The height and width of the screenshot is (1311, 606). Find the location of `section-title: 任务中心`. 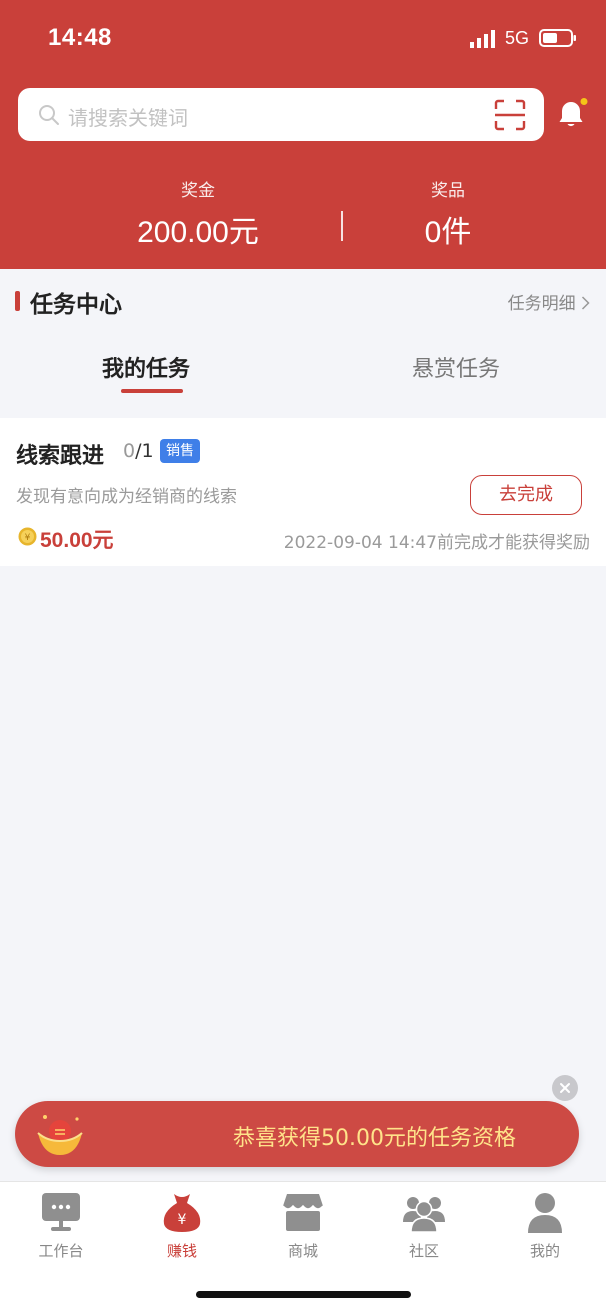

section-title: 任务中心 is located at coordinates (76, 305).